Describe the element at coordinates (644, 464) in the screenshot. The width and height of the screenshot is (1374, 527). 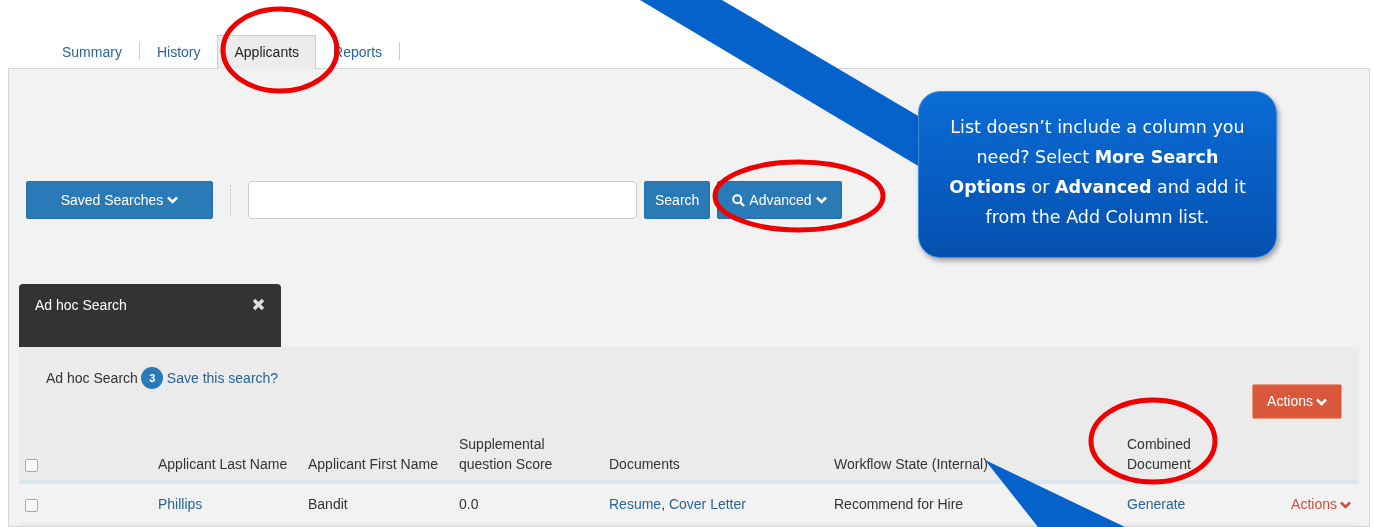
I see `column-header: Documents` at that location.